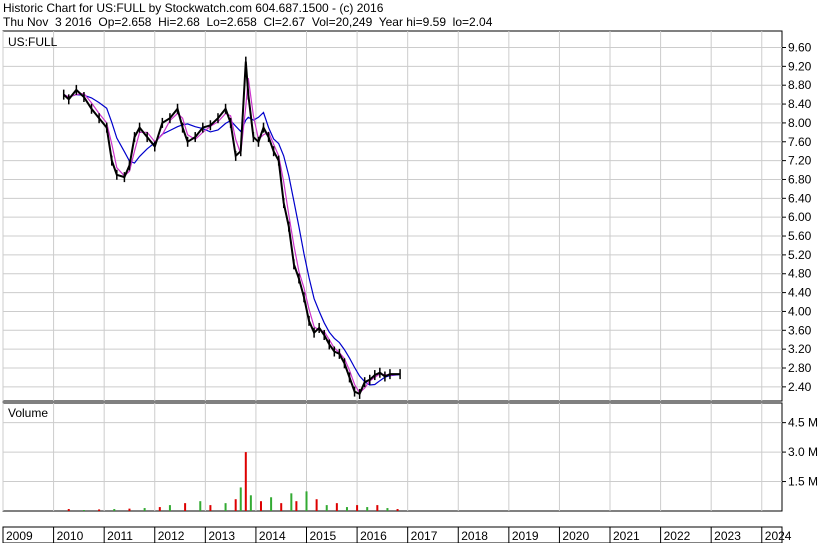 The height and width of the screenshot is (543, 830). I want to click on year-label: 2015, so click(323, 536).